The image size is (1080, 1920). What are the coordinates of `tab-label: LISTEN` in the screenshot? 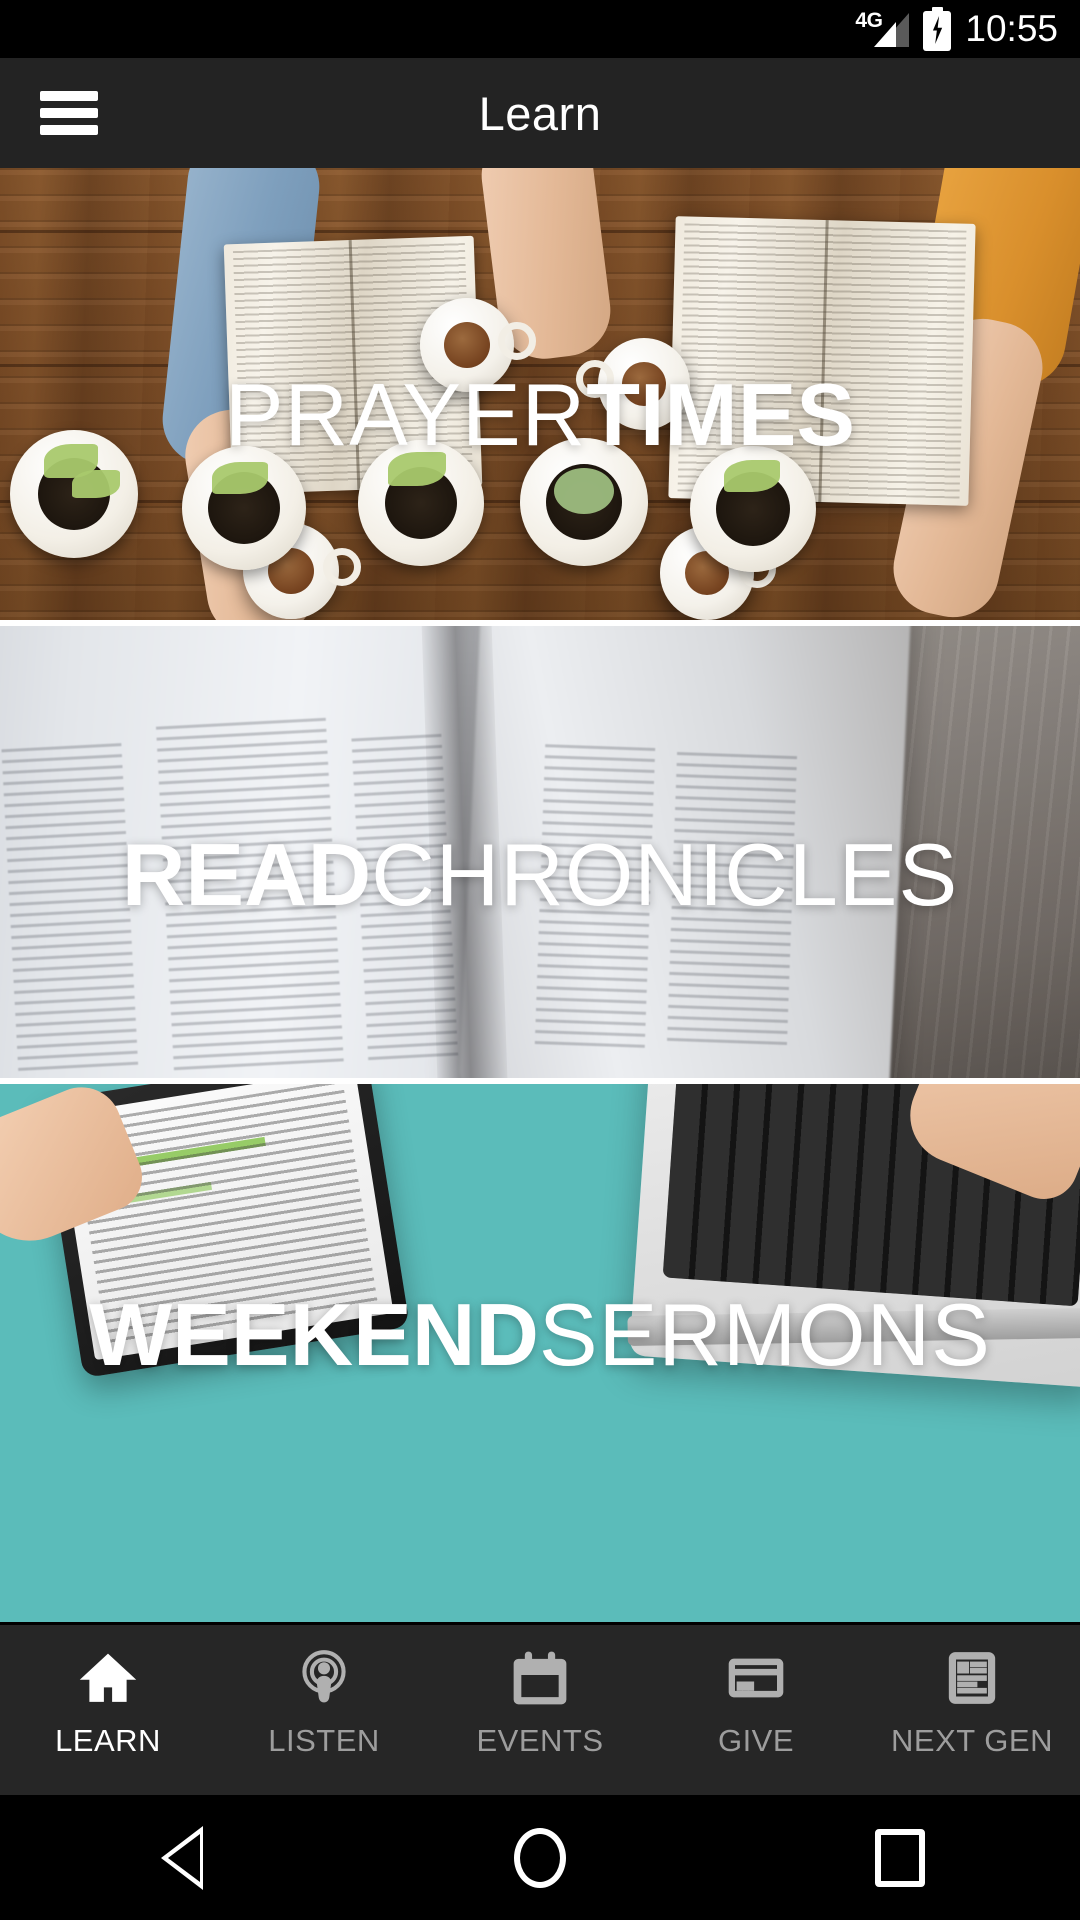 It's located at (324, 1740).